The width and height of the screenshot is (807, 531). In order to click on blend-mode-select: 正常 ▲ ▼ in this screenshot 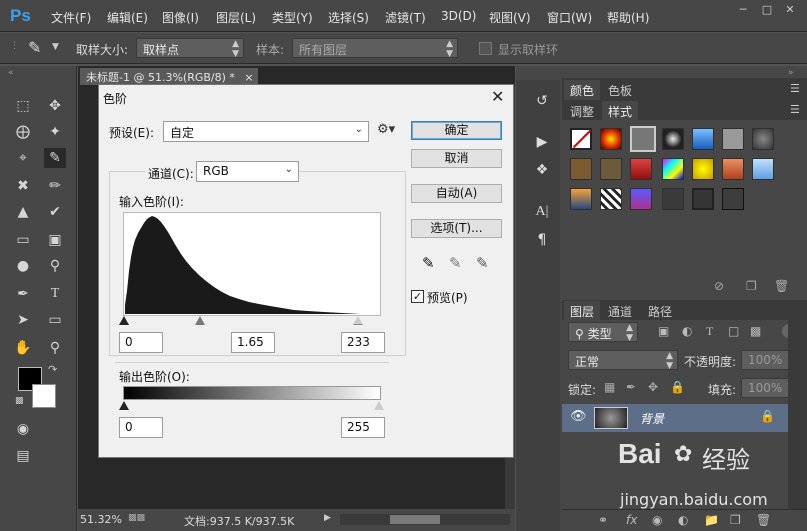, I will do `click(623, 360)`.